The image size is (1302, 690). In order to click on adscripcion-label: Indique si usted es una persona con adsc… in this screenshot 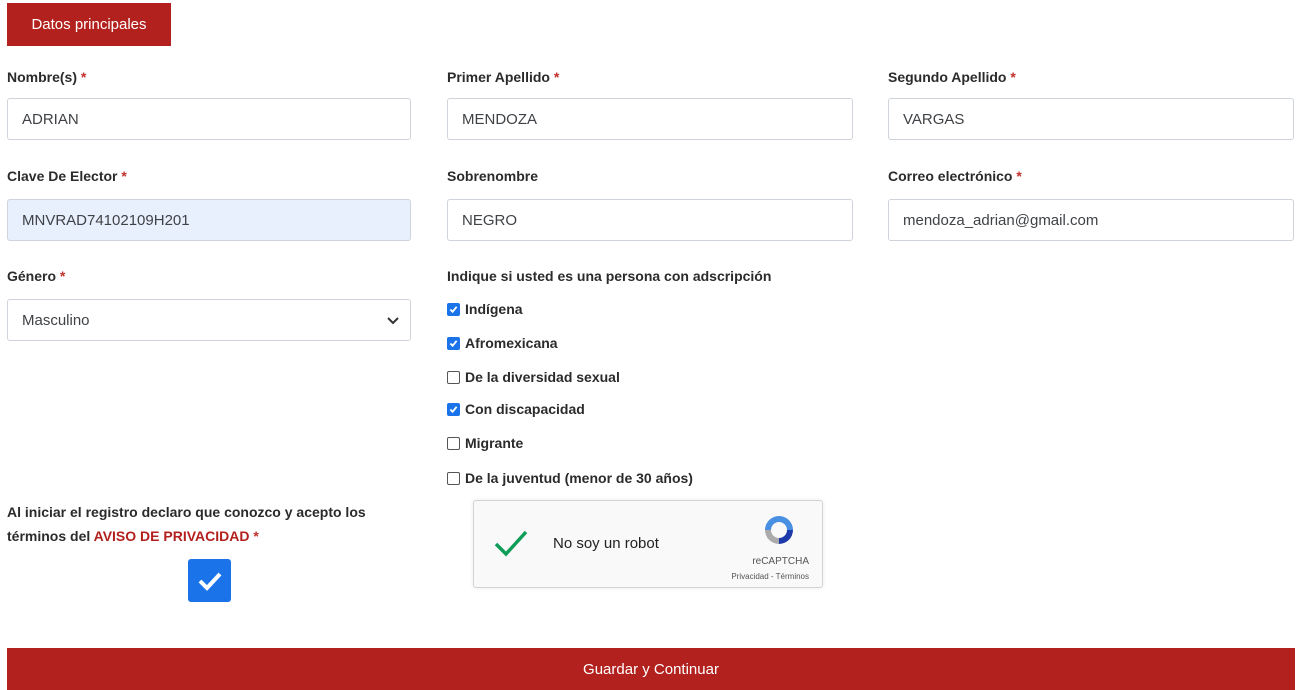, I will do `click(609, 276)`.